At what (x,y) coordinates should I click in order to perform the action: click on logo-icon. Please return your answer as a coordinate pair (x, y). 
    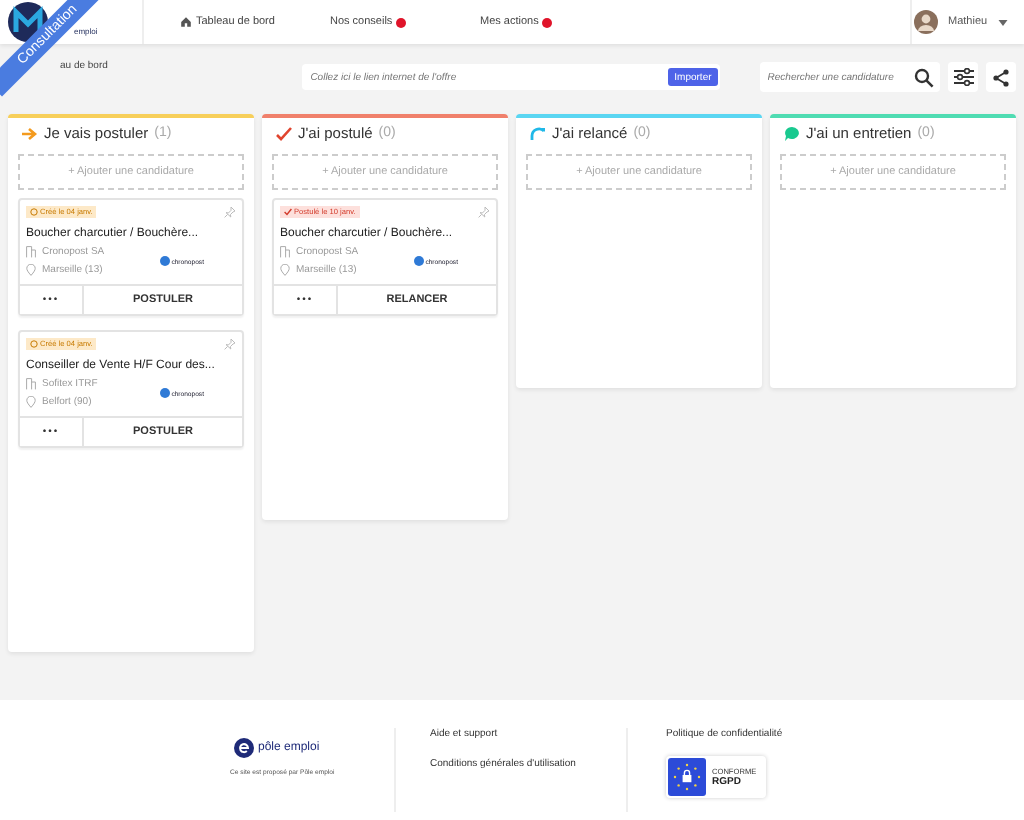
    Looking at the image, I should click on (244, 748).